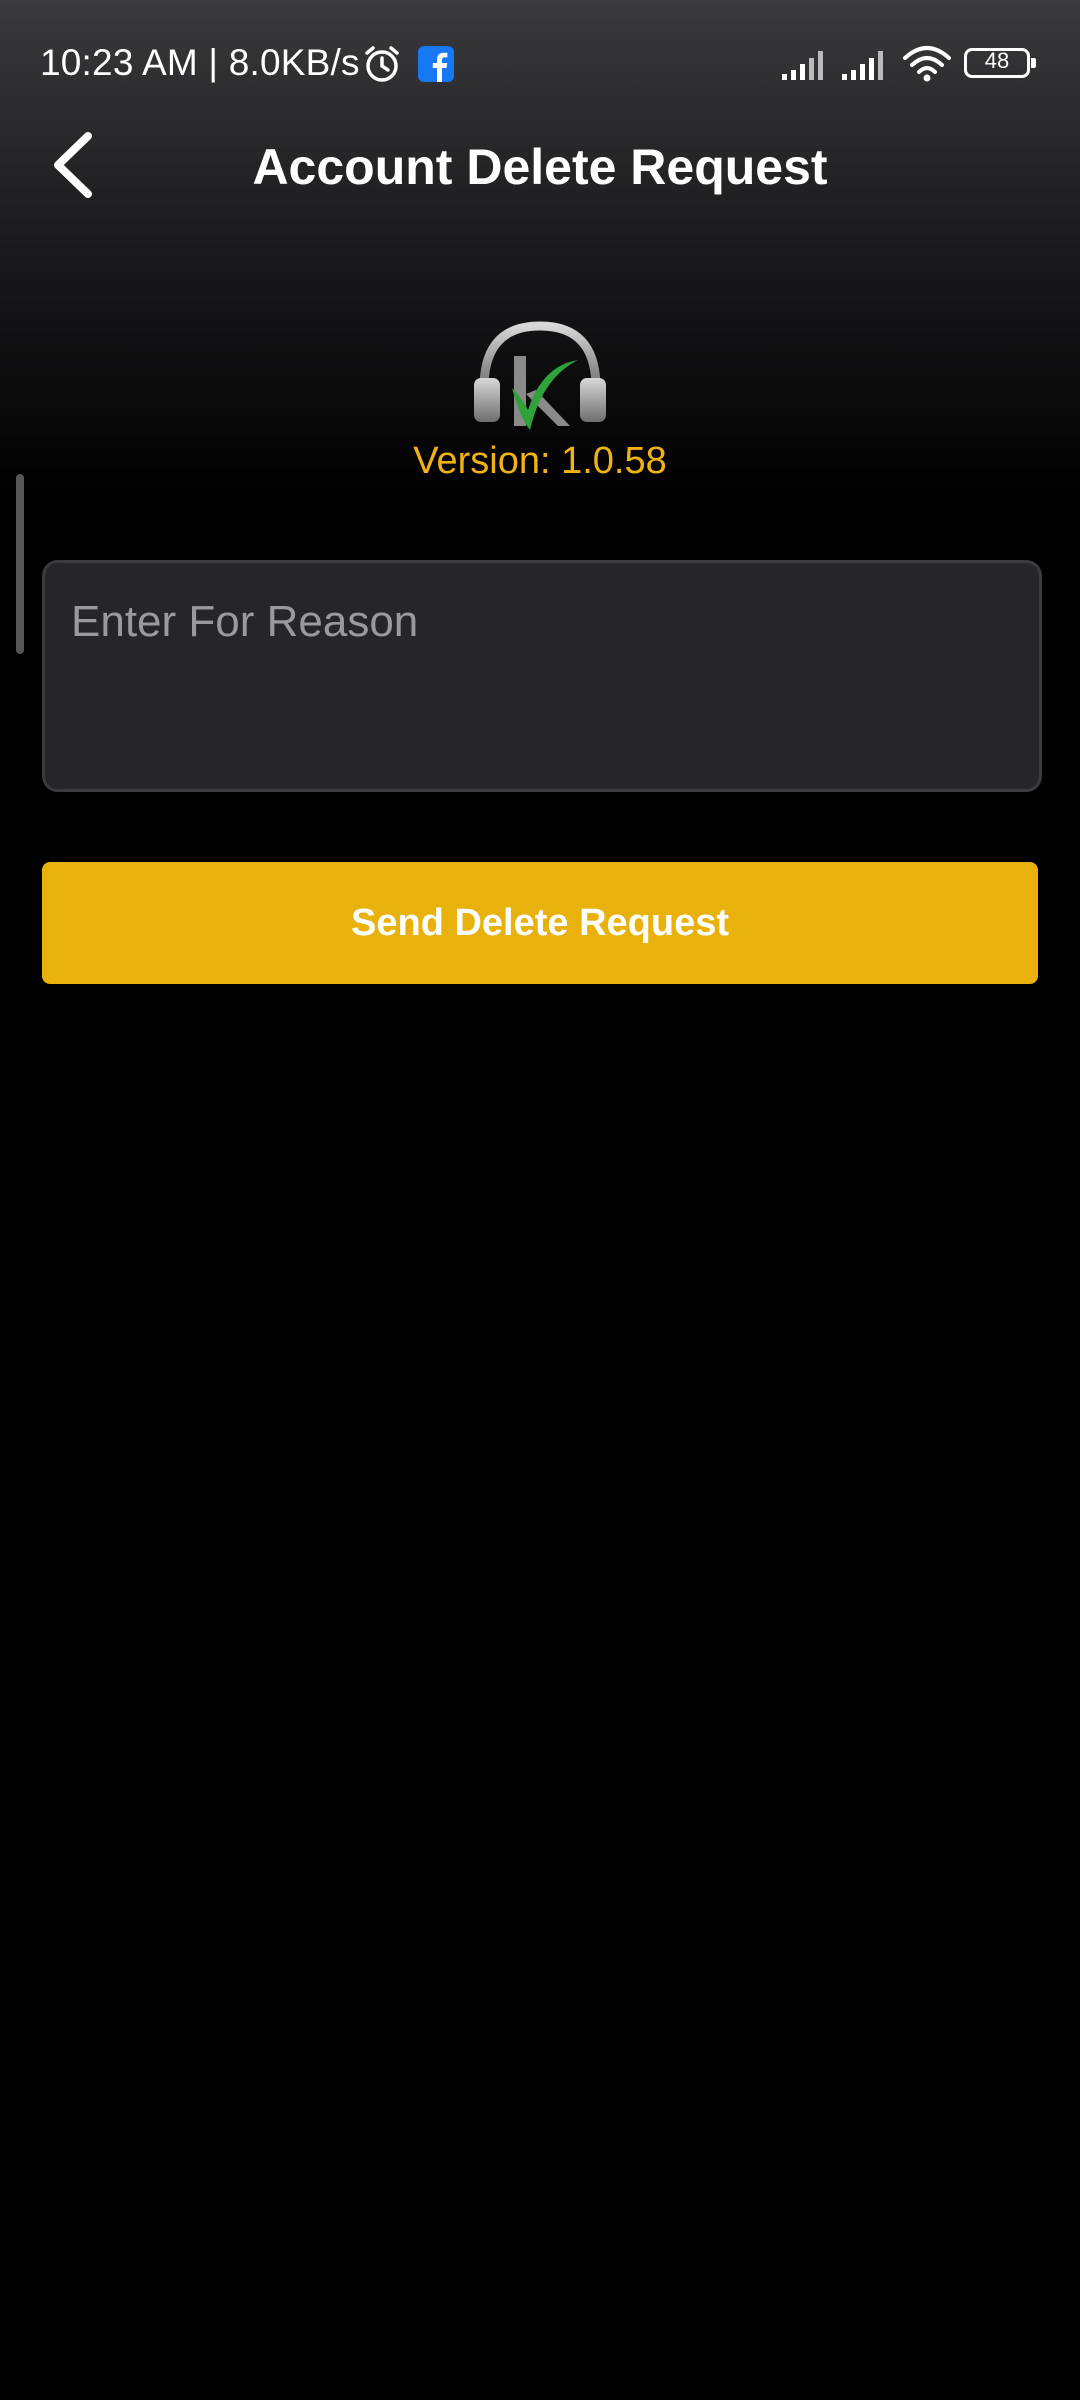 This screenshot has width=1080, height=2400. What do you see at coordinates (540, 923) in the screenshot?
I see `send-delete-request-button: Send Delete Request` at bounding box center [540, 923].